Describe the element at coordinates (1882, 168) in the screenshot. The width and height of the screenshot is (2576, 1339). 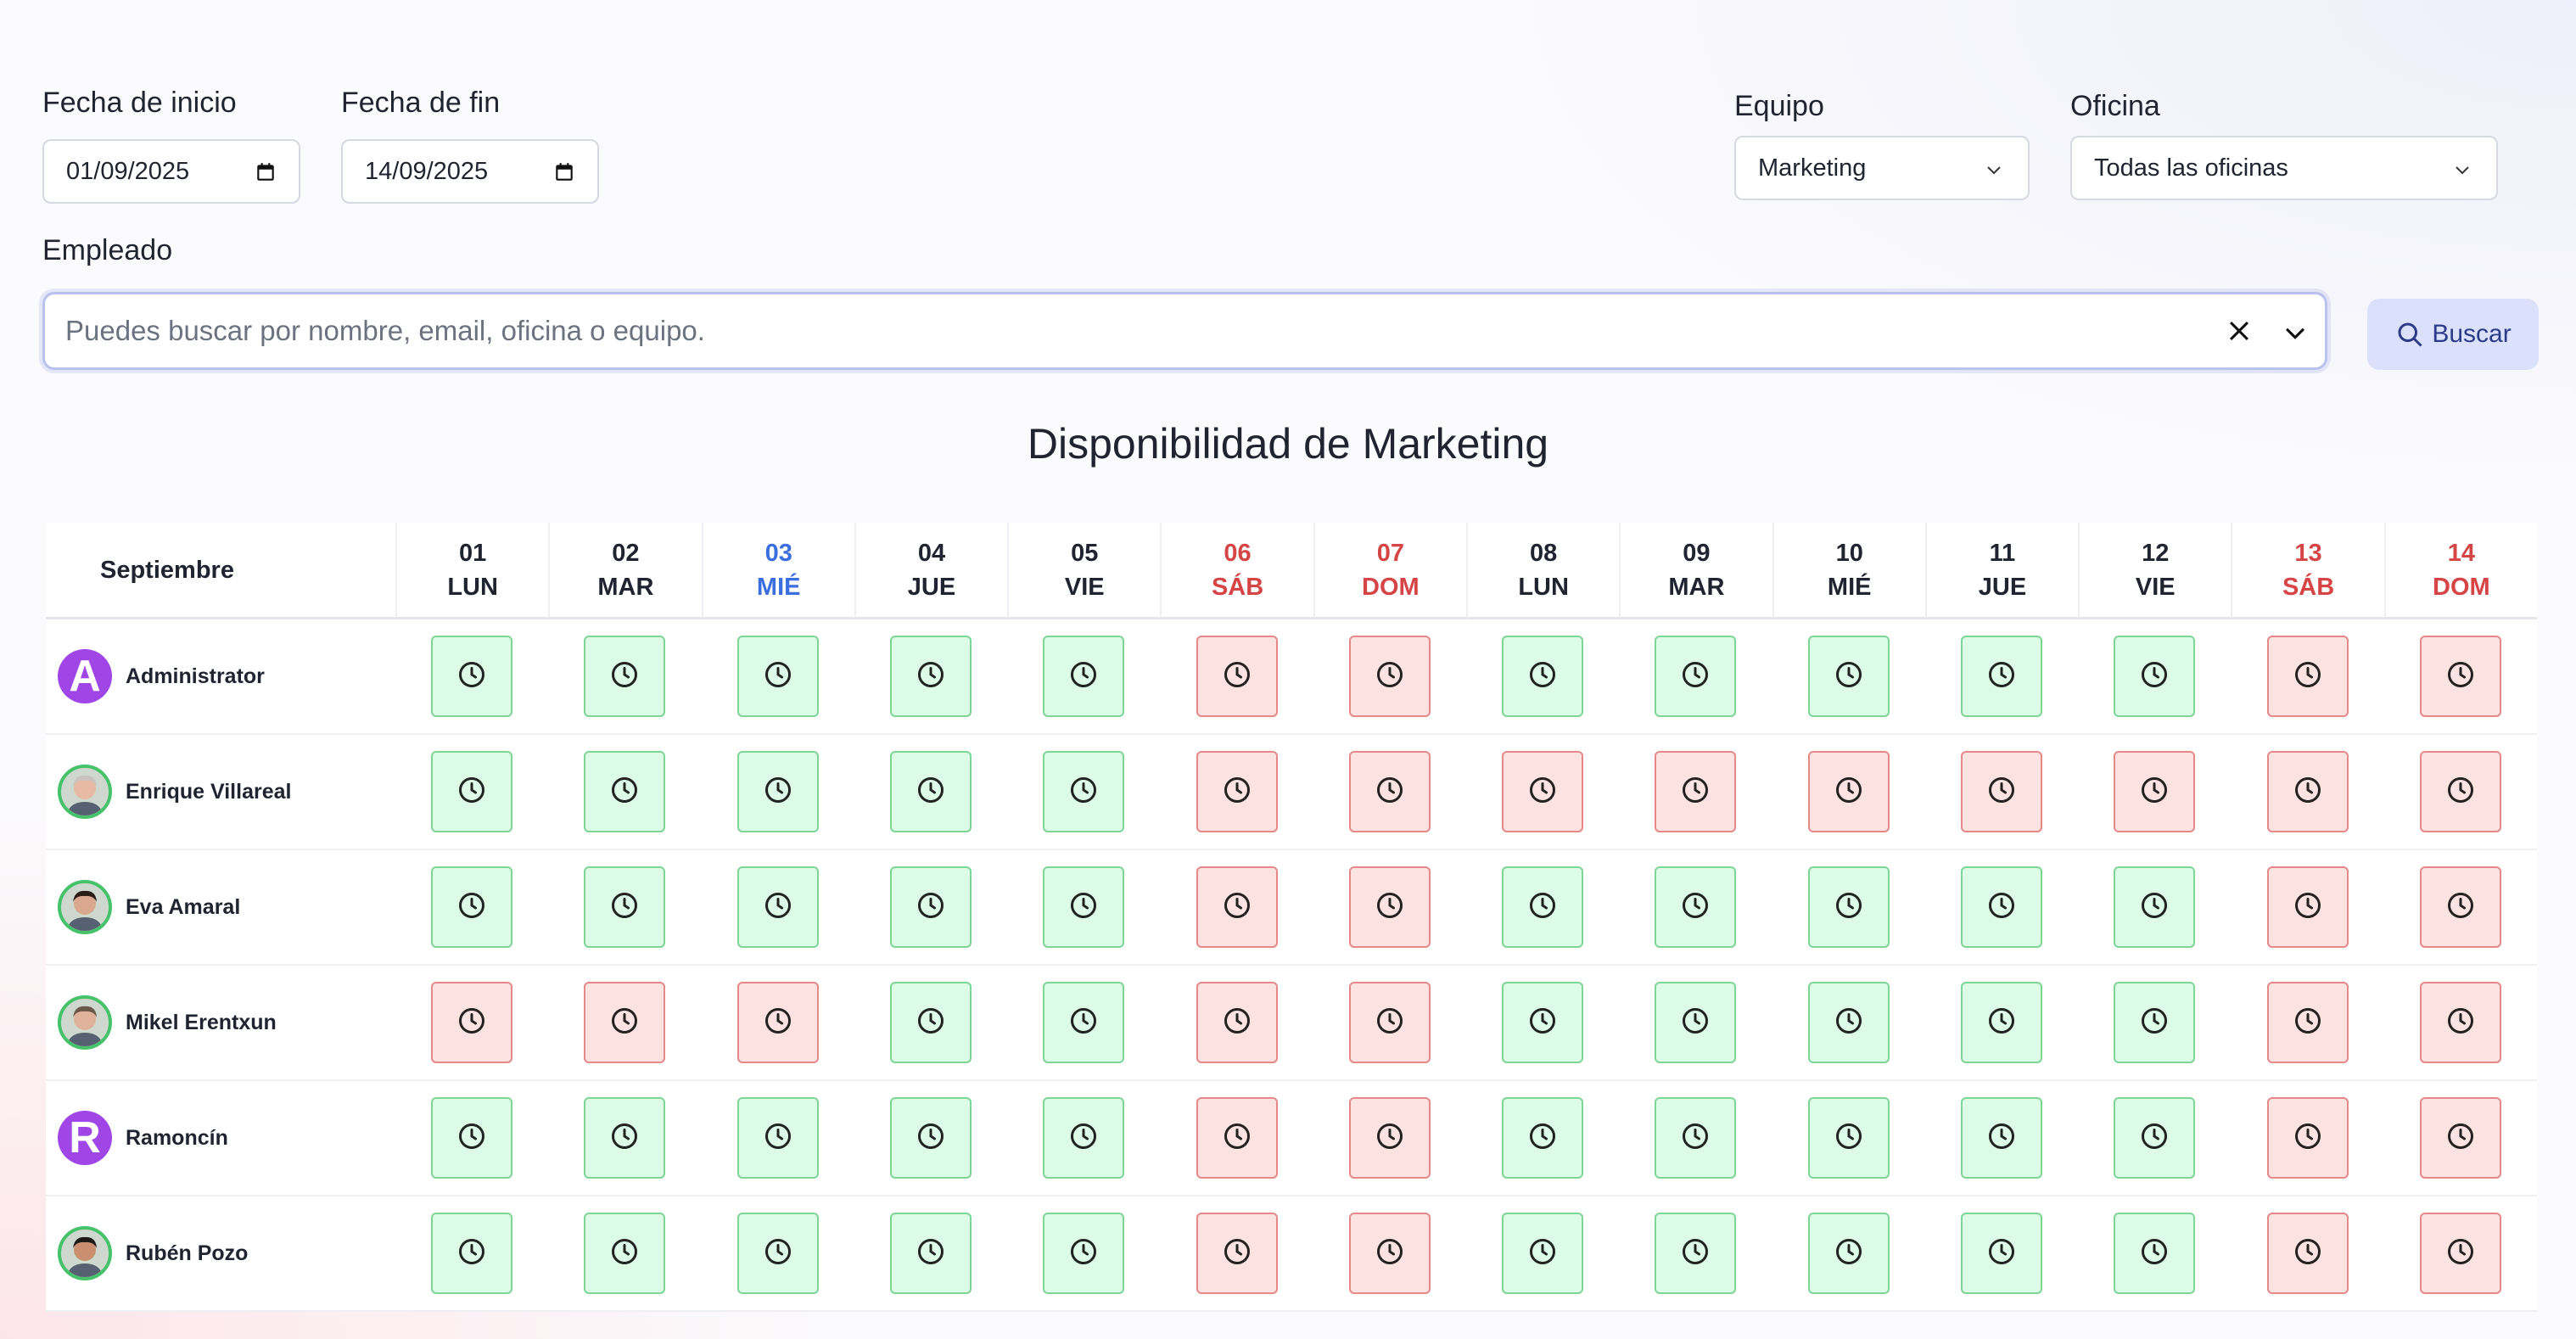
I see `team-select: Marketing` at that location.